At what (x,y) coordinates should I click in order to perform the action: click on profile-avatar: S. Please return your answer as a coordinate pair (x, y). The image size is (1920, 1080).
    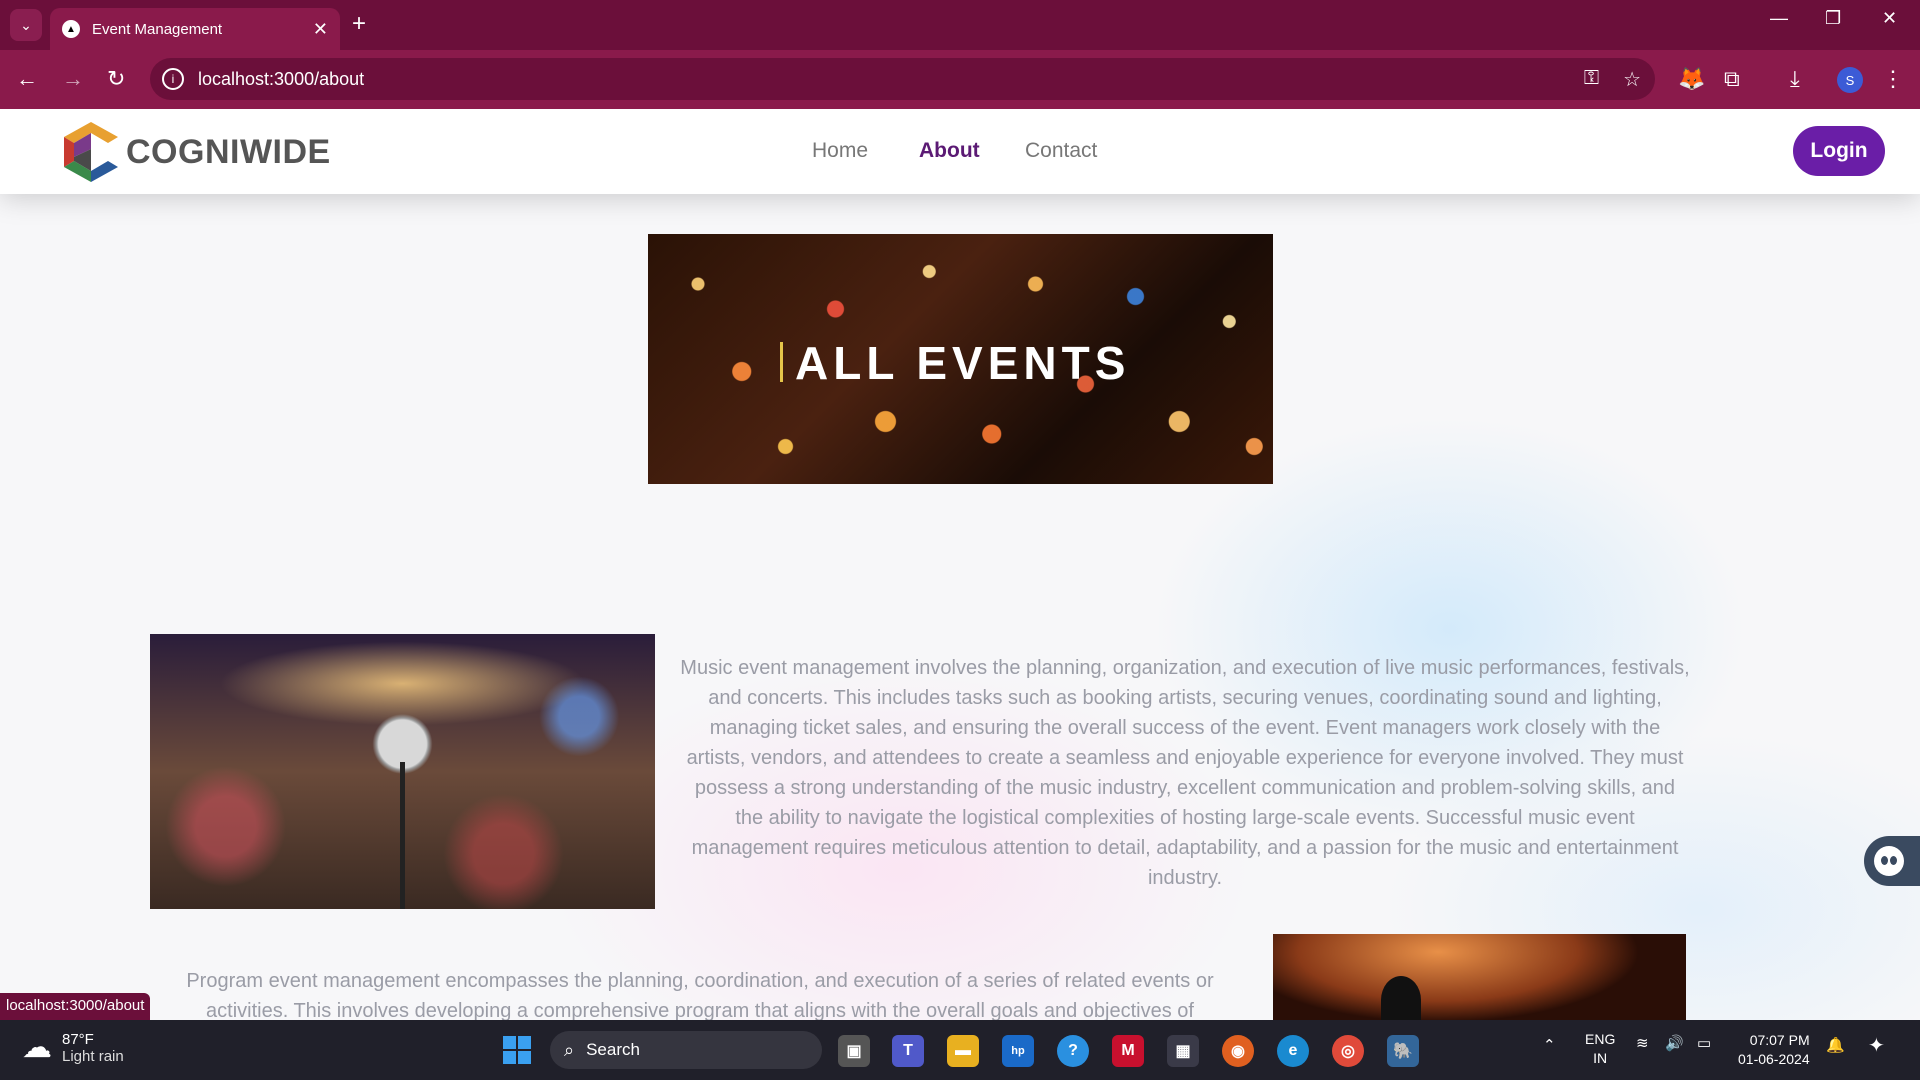
    Looking at the image, I should click on (1850, 80).